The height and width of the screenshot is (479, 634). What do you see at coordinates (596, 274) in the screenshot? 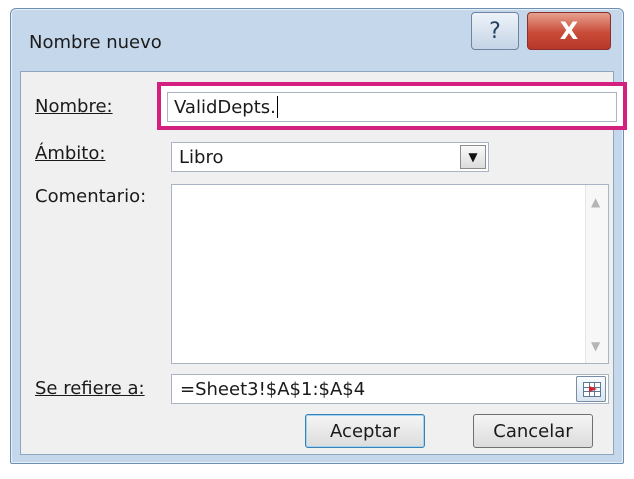
I see `comment-scrollbar: ▲ ▼` at bounding box center [596, 274].